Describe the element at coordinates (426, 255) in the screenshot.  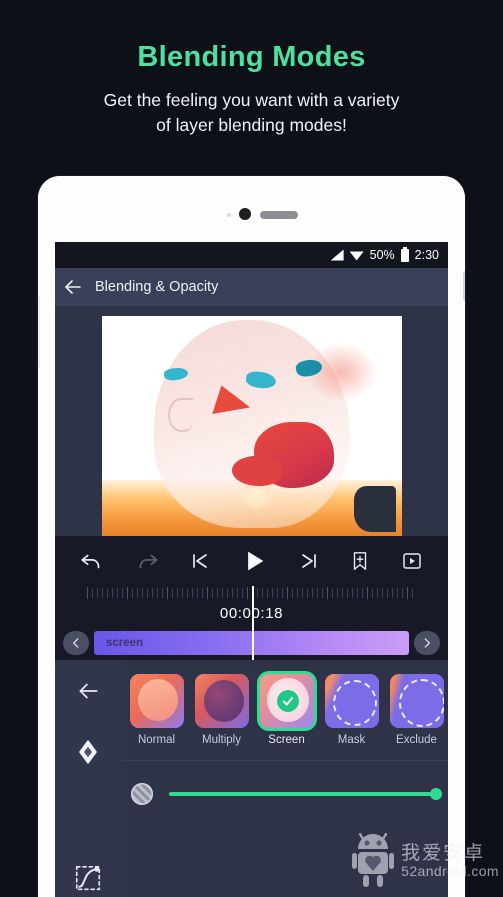
I see `clock-label: 2:30` at that location.